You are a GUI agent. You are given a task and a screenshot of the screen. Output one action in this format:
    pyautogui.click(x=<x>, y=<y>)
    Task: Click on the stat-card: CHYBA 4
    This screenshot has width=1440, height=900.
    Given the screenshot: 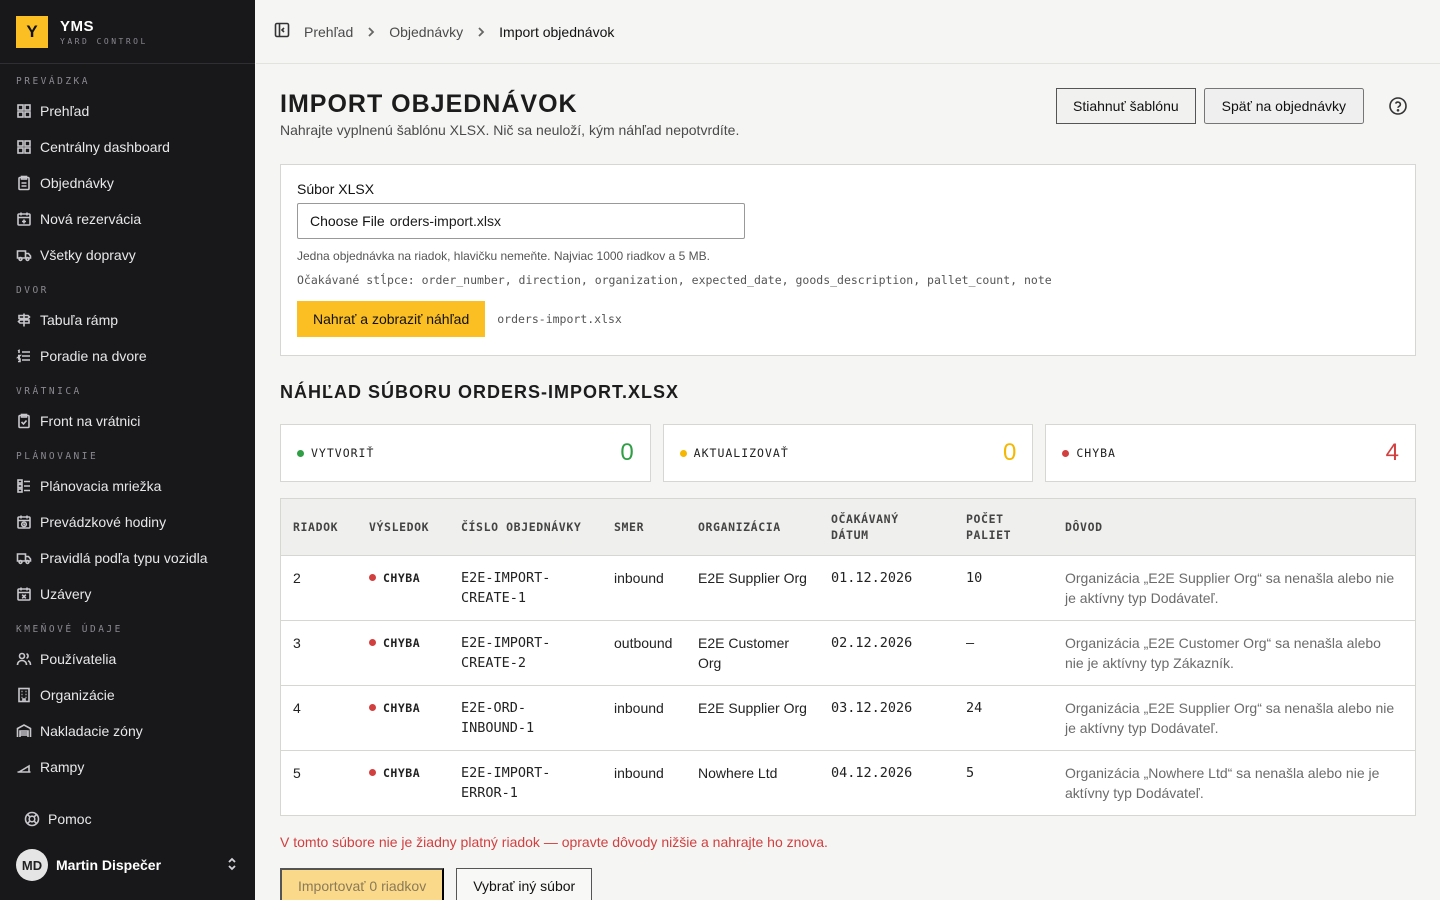 What is the action you would take?
    pyautogui.click(x=1231, y=453)
    